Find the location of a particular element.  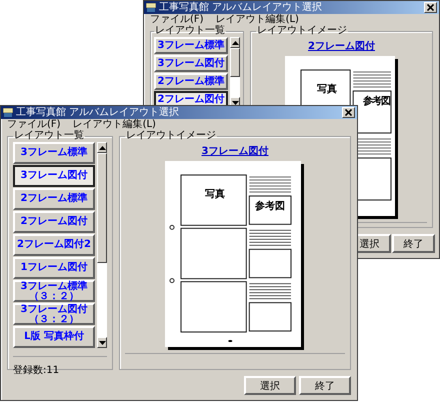

layout-button: 1フレーム図付 is located at coordinates (54, 268).